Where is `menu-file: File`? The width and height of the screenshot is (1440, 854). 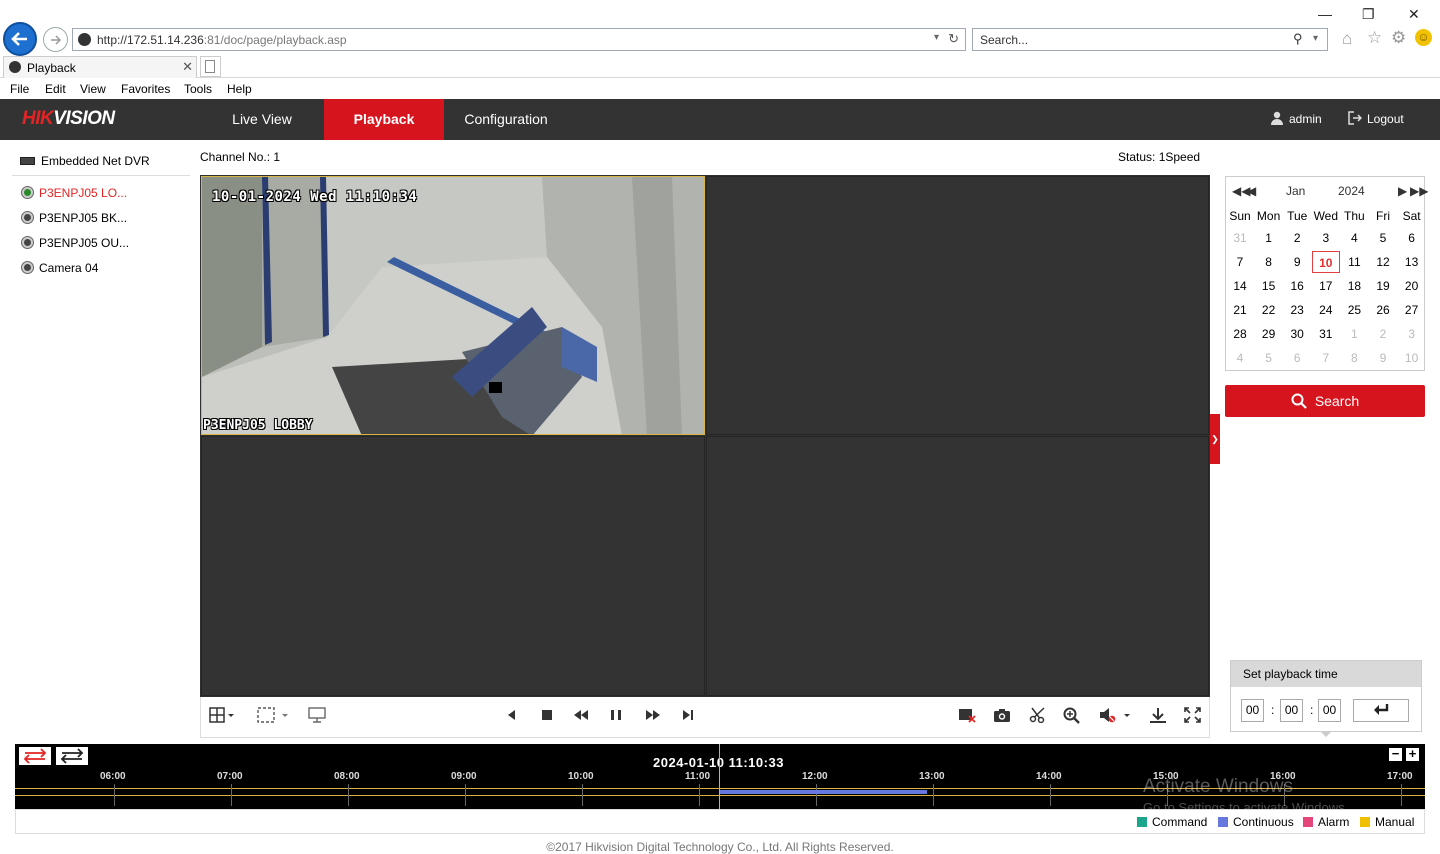 menu-file: File is located at coordinates (19, 89).